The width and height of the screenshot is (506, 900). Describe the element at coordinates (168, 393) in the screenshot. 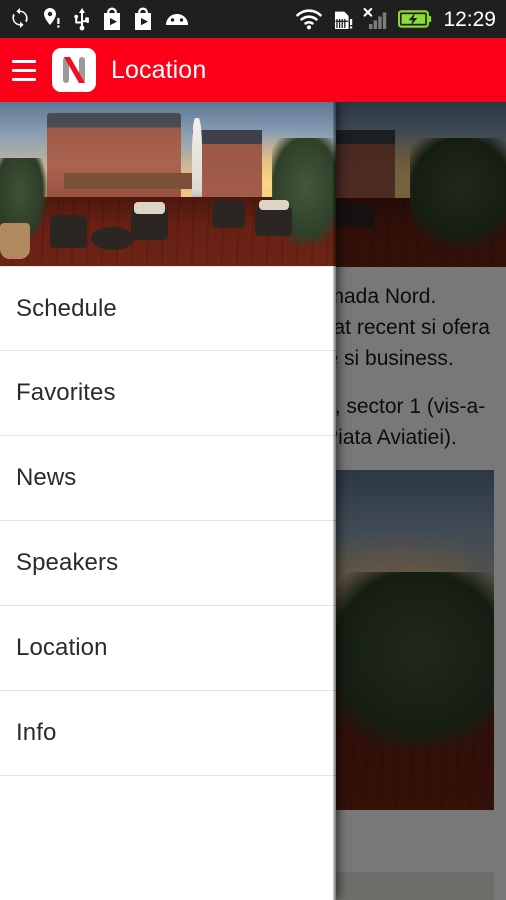

I see `drawer-item-favorites: Favorites` at that location.